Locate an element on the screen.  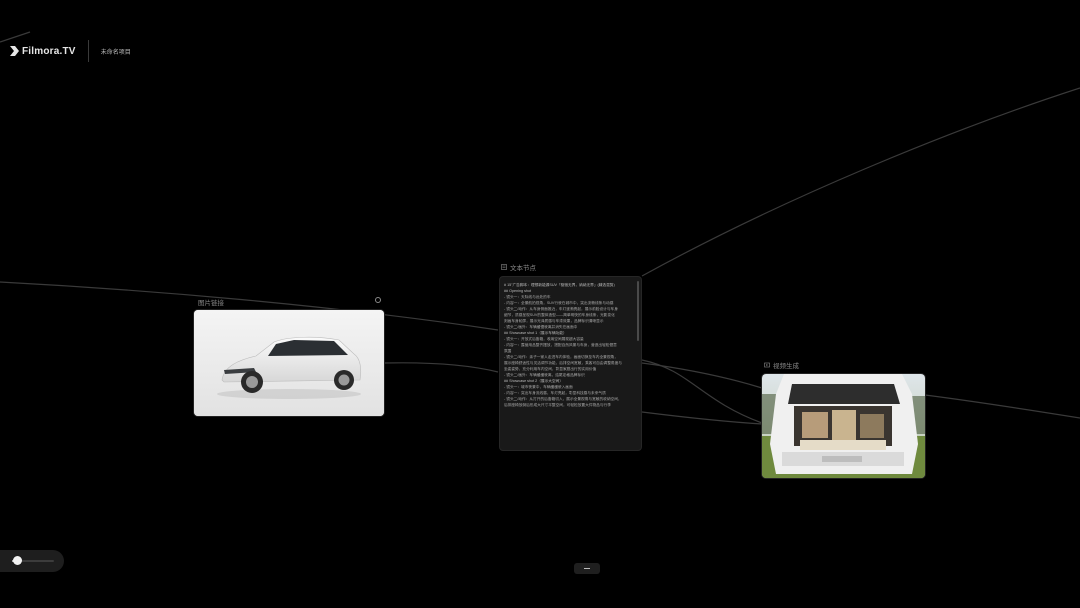
car-image-node is located at coordinates (289, 363).